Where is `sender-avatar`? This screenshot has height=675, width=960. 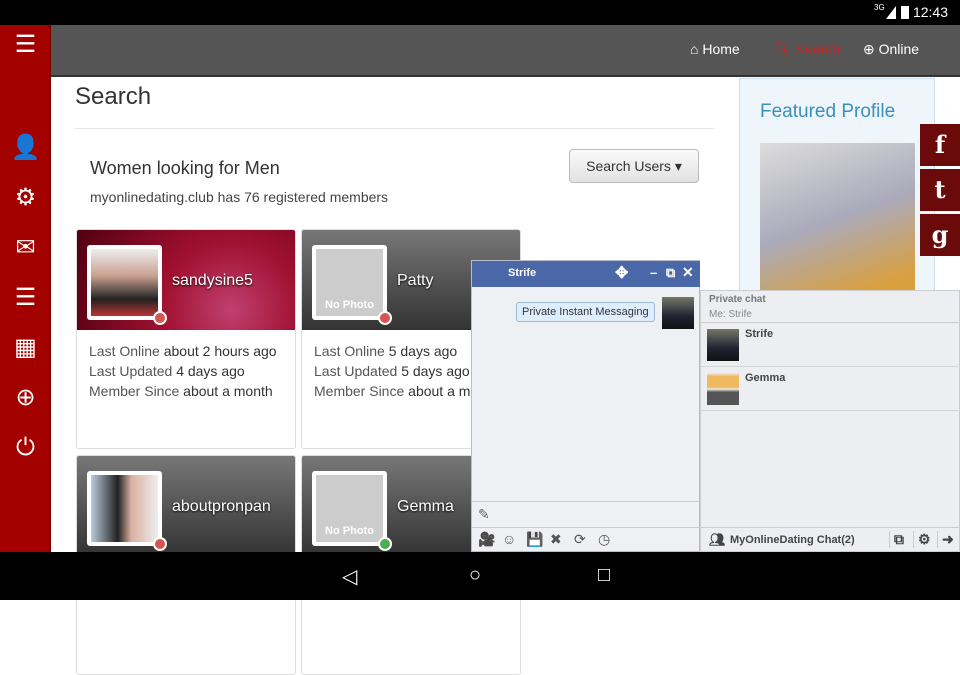 sender-avatar is located at coordinates (678, 313).